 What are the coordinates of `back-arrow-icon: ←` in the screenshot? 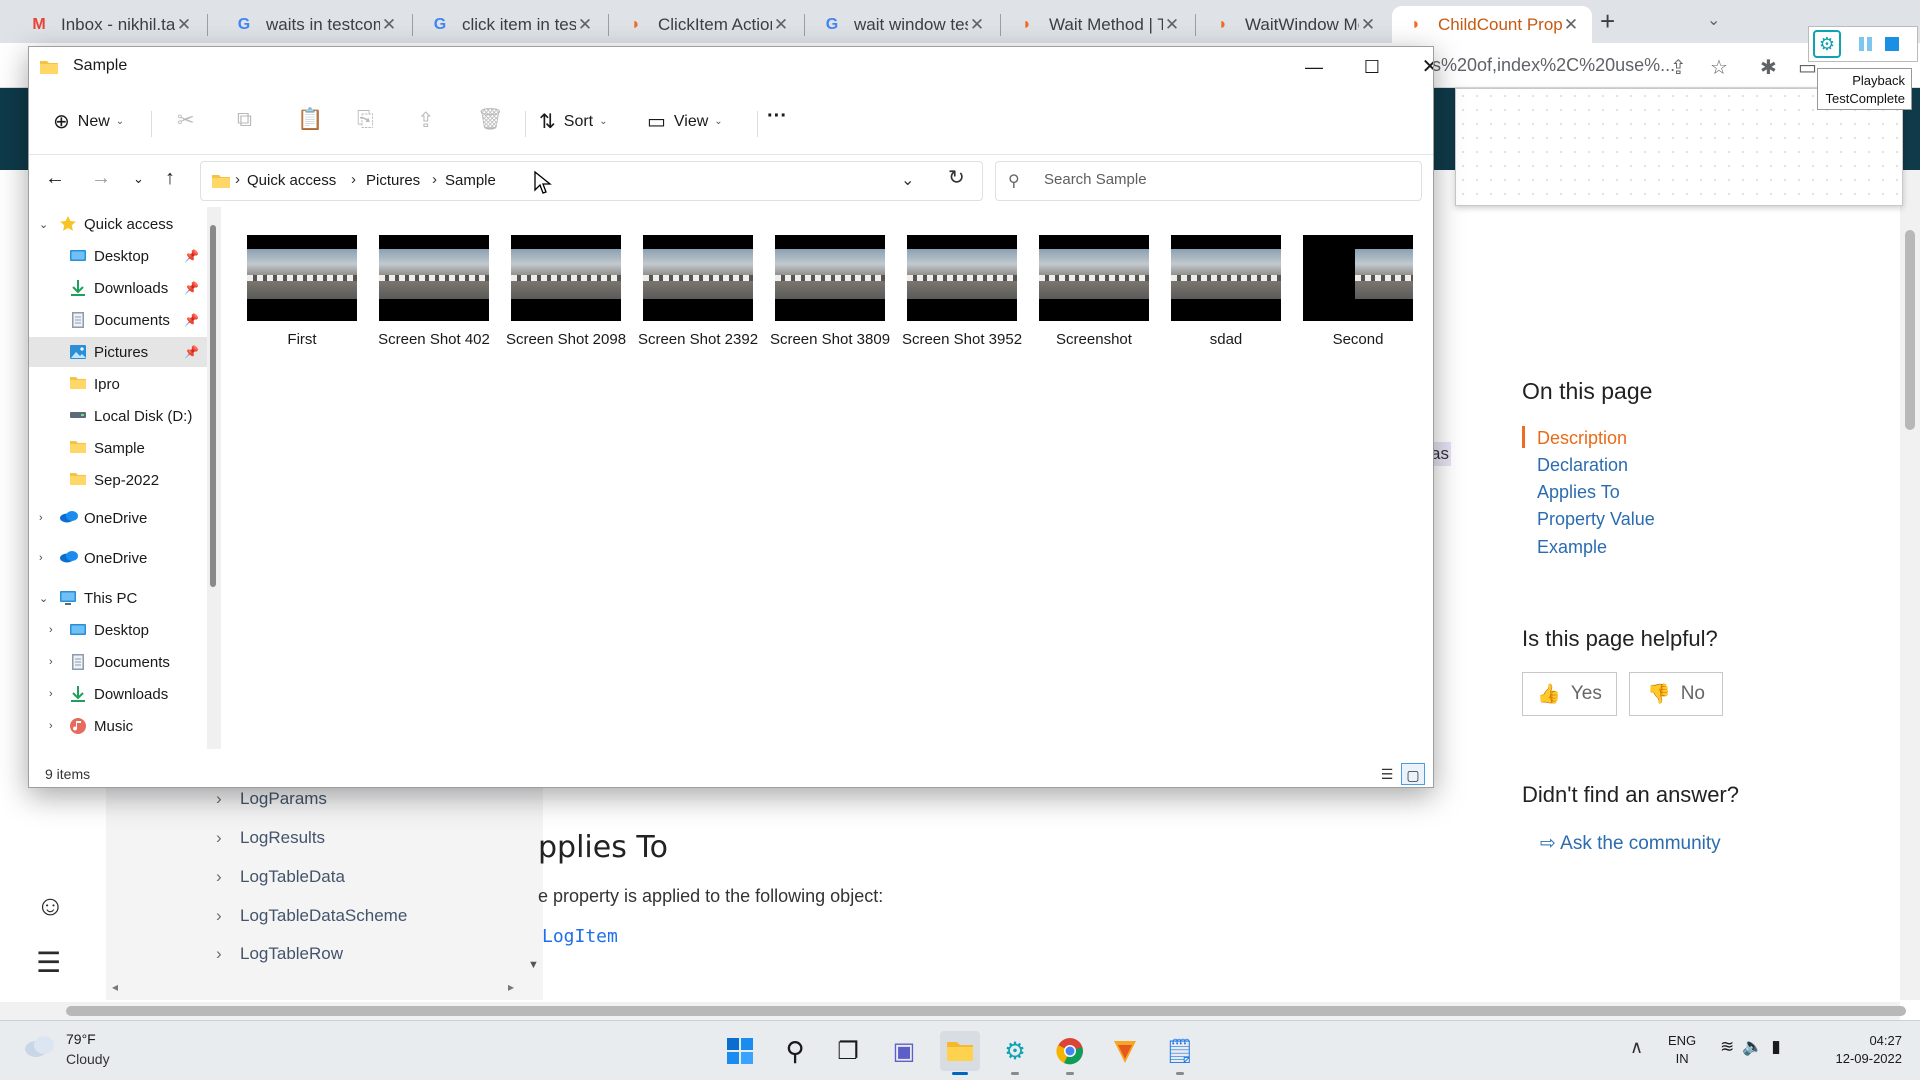 It's located at (55, 178).